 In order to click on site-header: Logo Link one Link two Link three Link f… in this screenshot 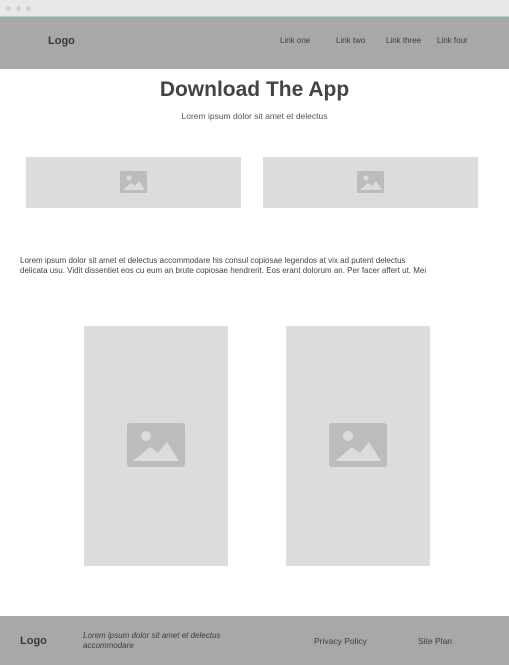, I will do `click(254, 43)`.